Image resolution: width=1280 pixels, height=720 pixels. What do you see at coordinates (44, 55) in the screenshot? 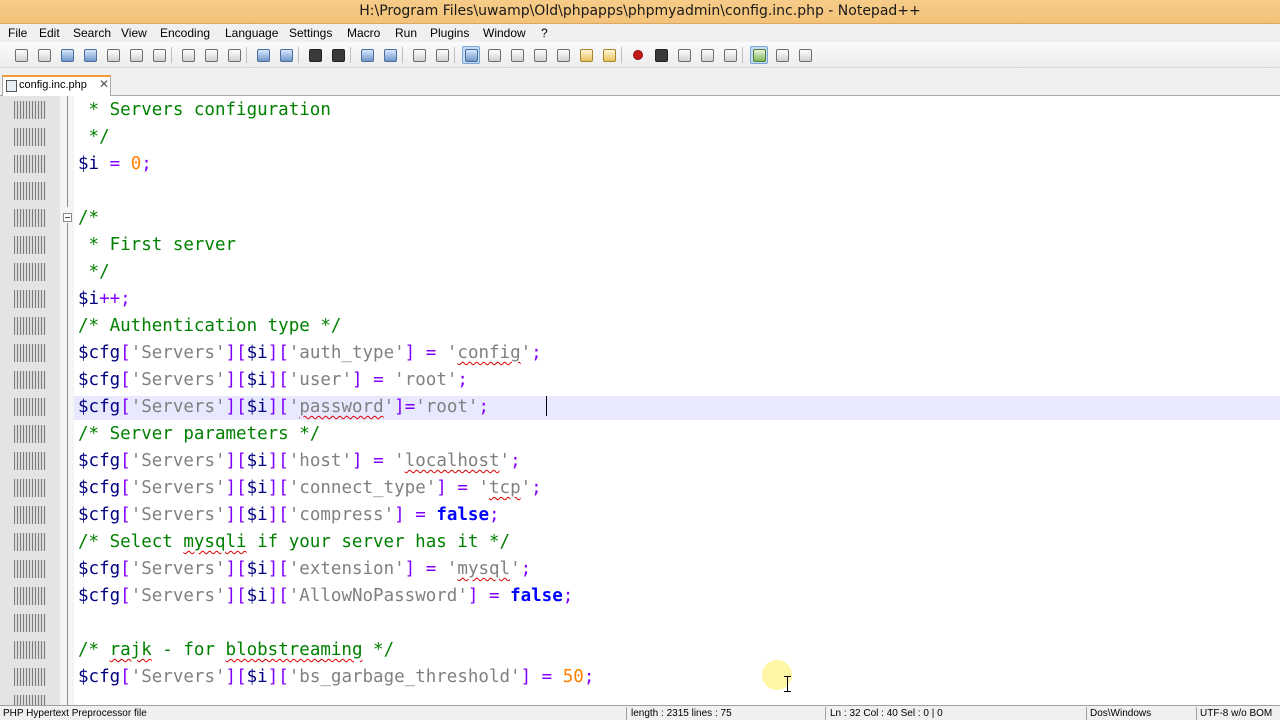
I see `open-icon` at bounding box center [44, 55].